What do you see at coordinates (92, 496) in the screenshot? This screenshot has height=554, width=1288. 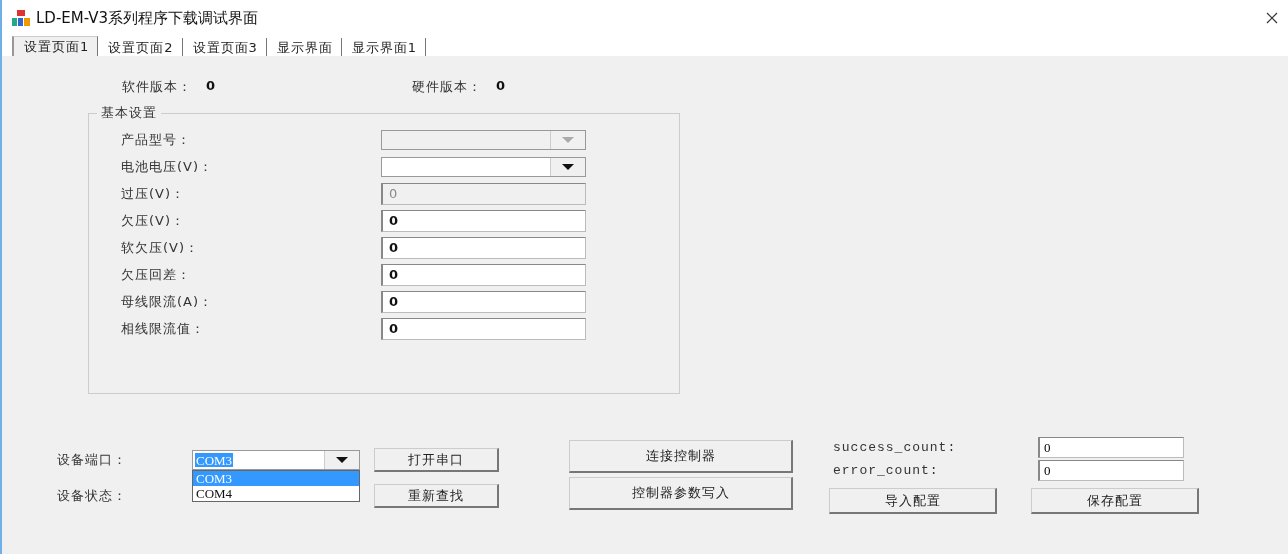 I see `status-label: 设备状态：` at bounding box center [92, 496].